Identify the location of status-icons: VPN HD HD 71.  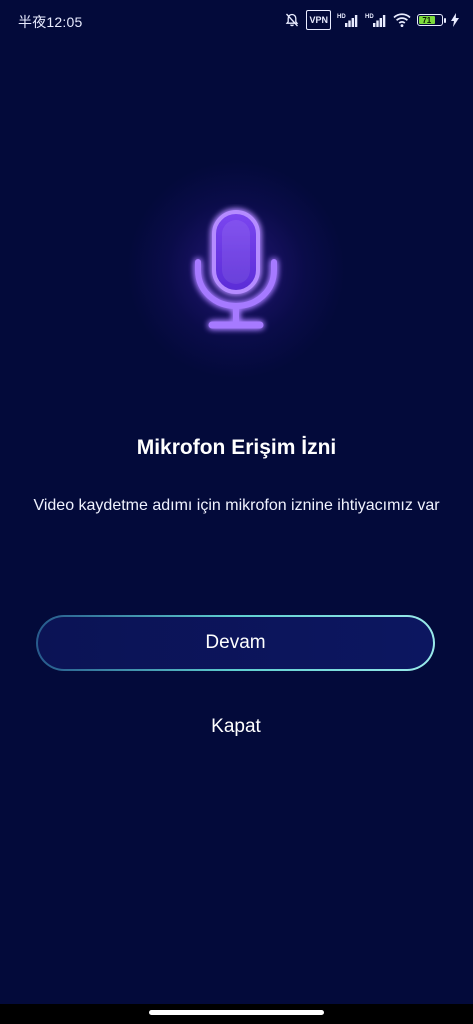
(371, 20).